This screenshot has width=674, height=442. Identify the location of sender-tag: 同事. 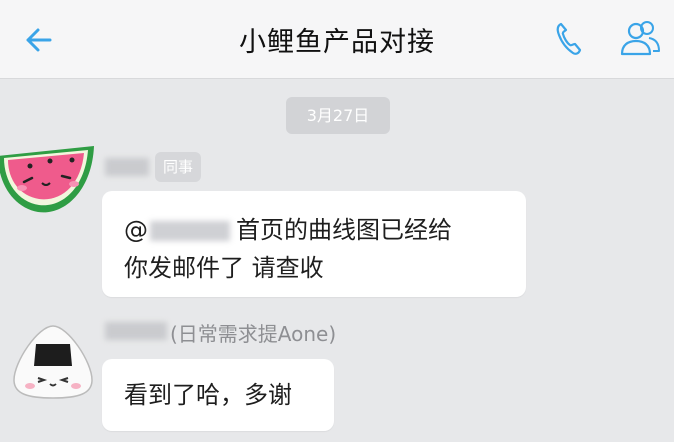
(178, 167).